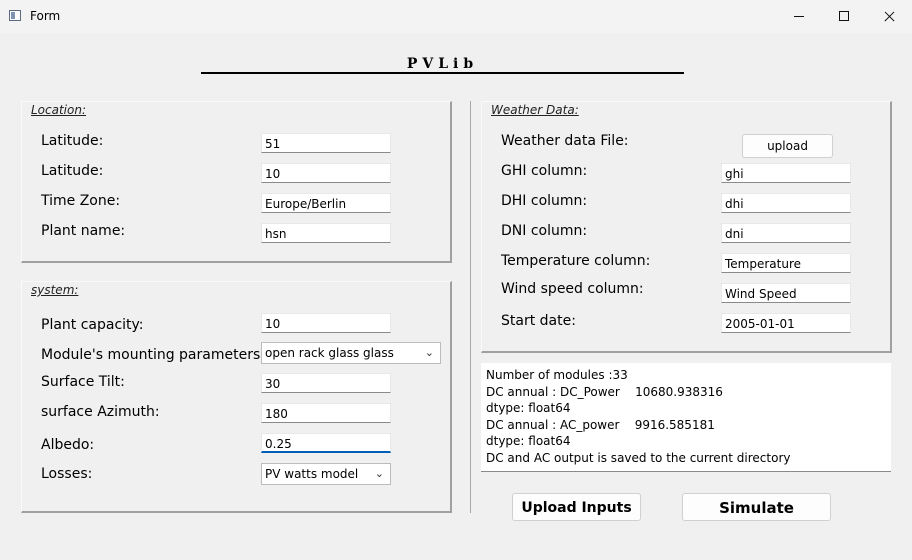 The width and height of the screenshot is (912, 560). What do you see at coordinates (799, 16) in the screenshot?
I see `minimize-button` at bounding box center [799, 16].